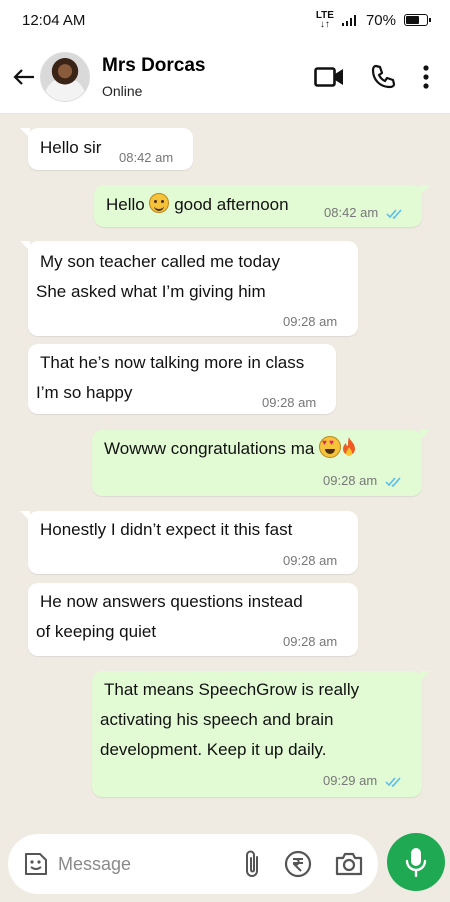 The width and height of the screenshot is (450, 902). What do you see at coordinates (71, 147) in the screenshot?
I see `message-text: Hello sir` at bounding box center [71, 147].